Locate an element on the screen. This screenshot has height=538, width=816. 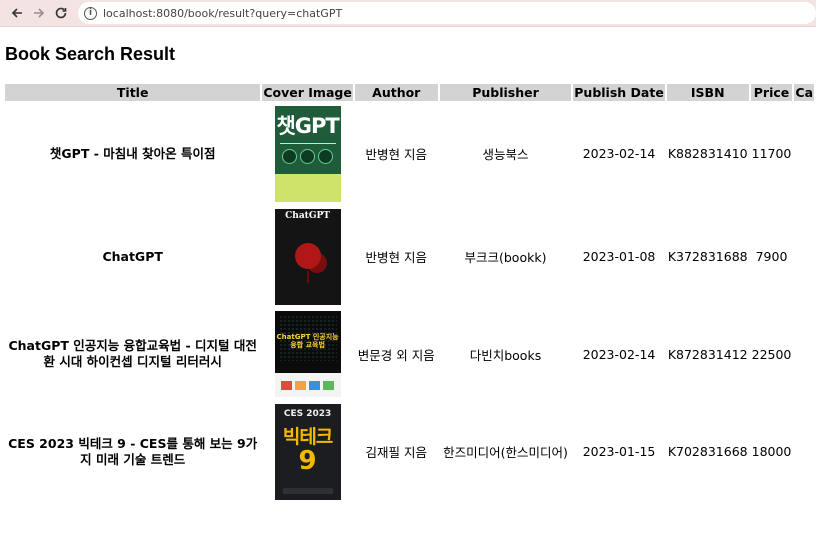
cover-cell: CES 2023 빅테크 9 is located at coordinates (307, 451).